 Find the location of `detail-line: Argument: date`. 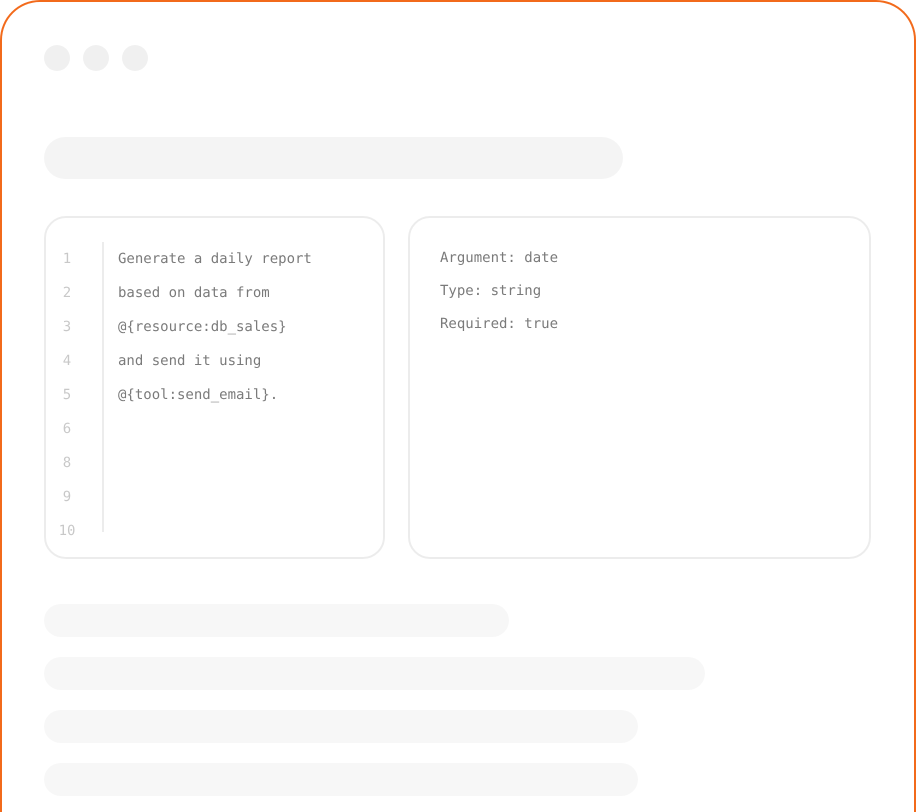

detail-line: Argument: date is located at coordinates (500, 258).